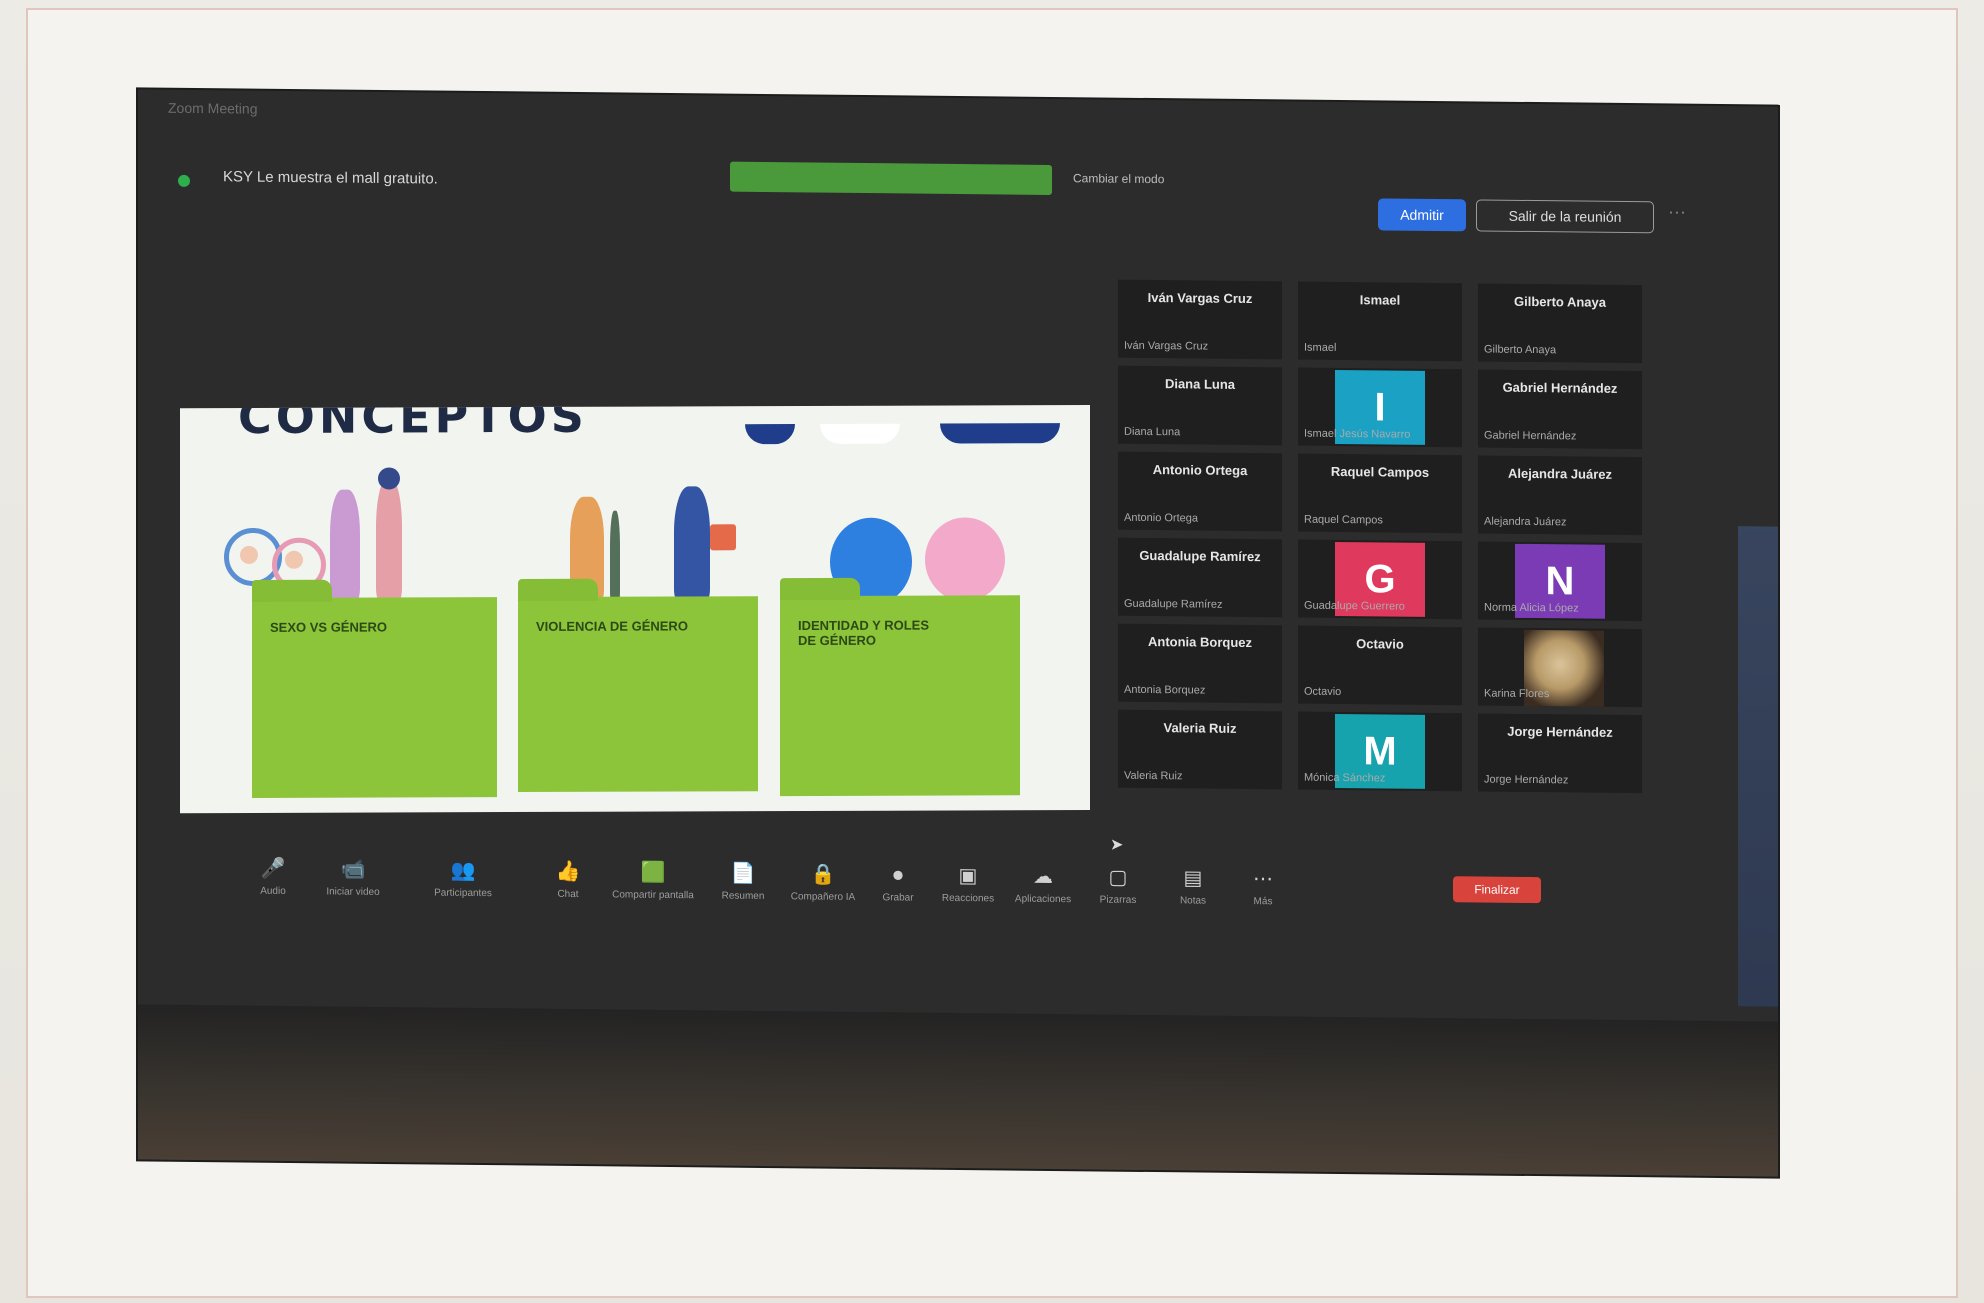 The height and width of the screenshot is (1303, 1984). I want to click on chat-button: 👍 Chat, so click(568, 879).